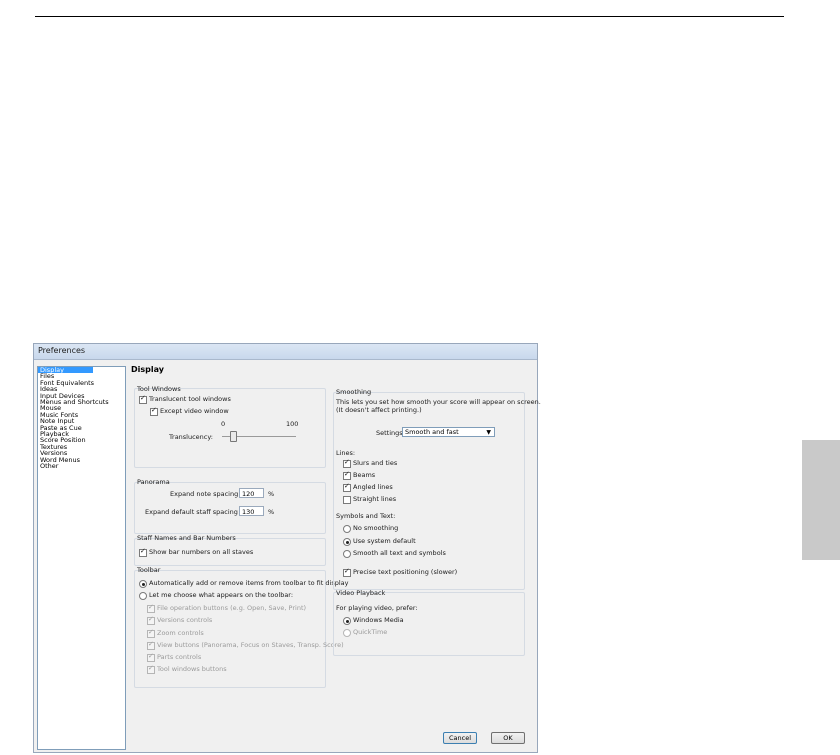  Describe the element at coordinates (347, 621) in the screenshot. I see `windows-media-radio` at that location.